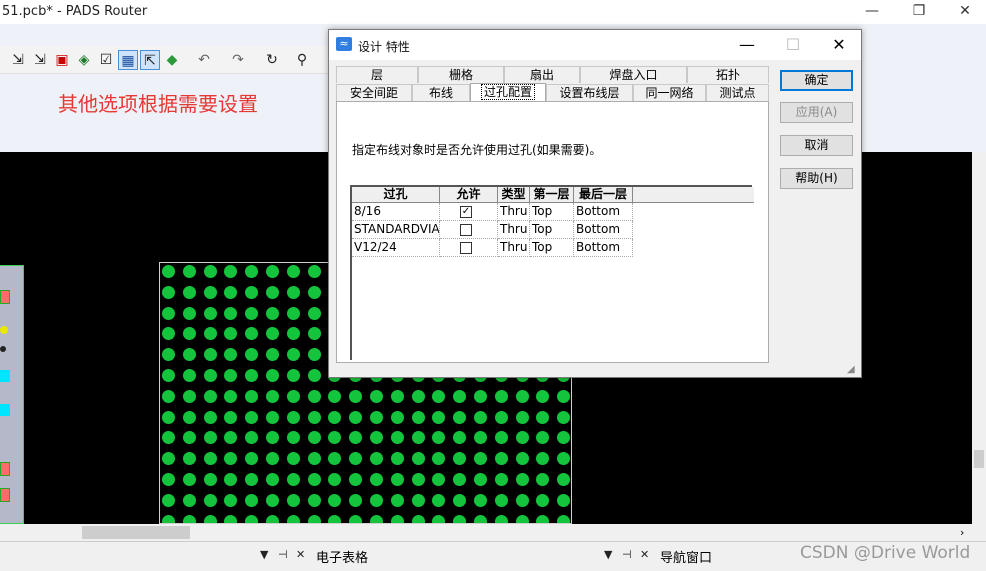 This screenshot has height=571, width=986. Describe the element at coordinates (238, 60) in the screenshot. I see `redo-icon: ↷` at that location.